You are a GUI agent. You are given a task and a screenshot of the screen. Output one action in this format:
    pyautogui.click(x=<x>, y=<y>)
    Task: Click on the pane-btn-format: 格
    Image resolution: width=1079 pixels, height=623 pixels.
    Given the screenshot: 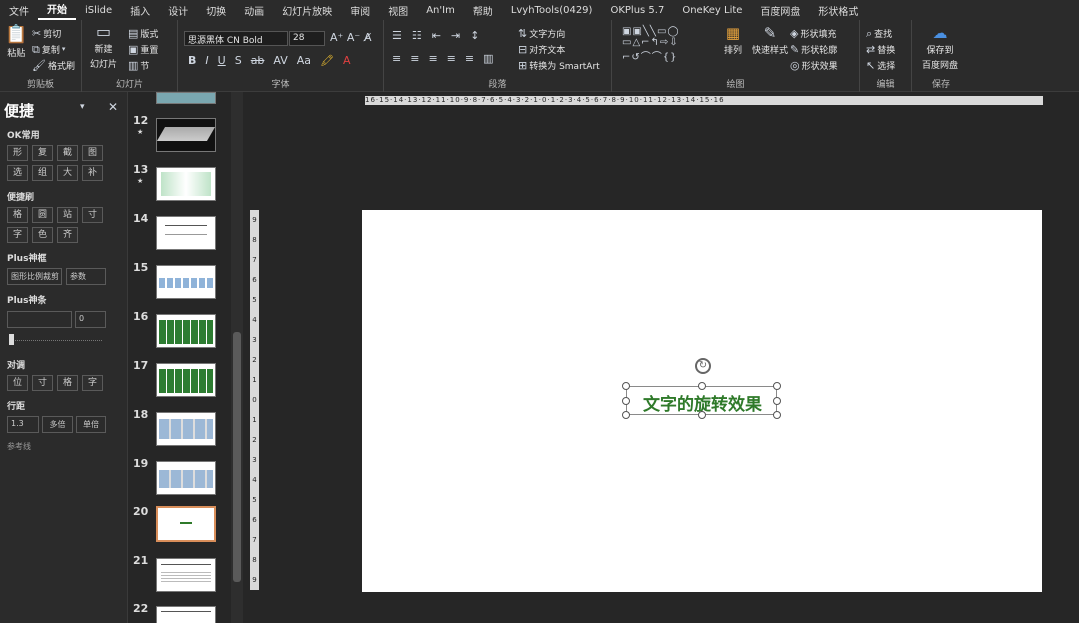 What is the action you would take?
    pyautogui.click(x=17, y=215)
    